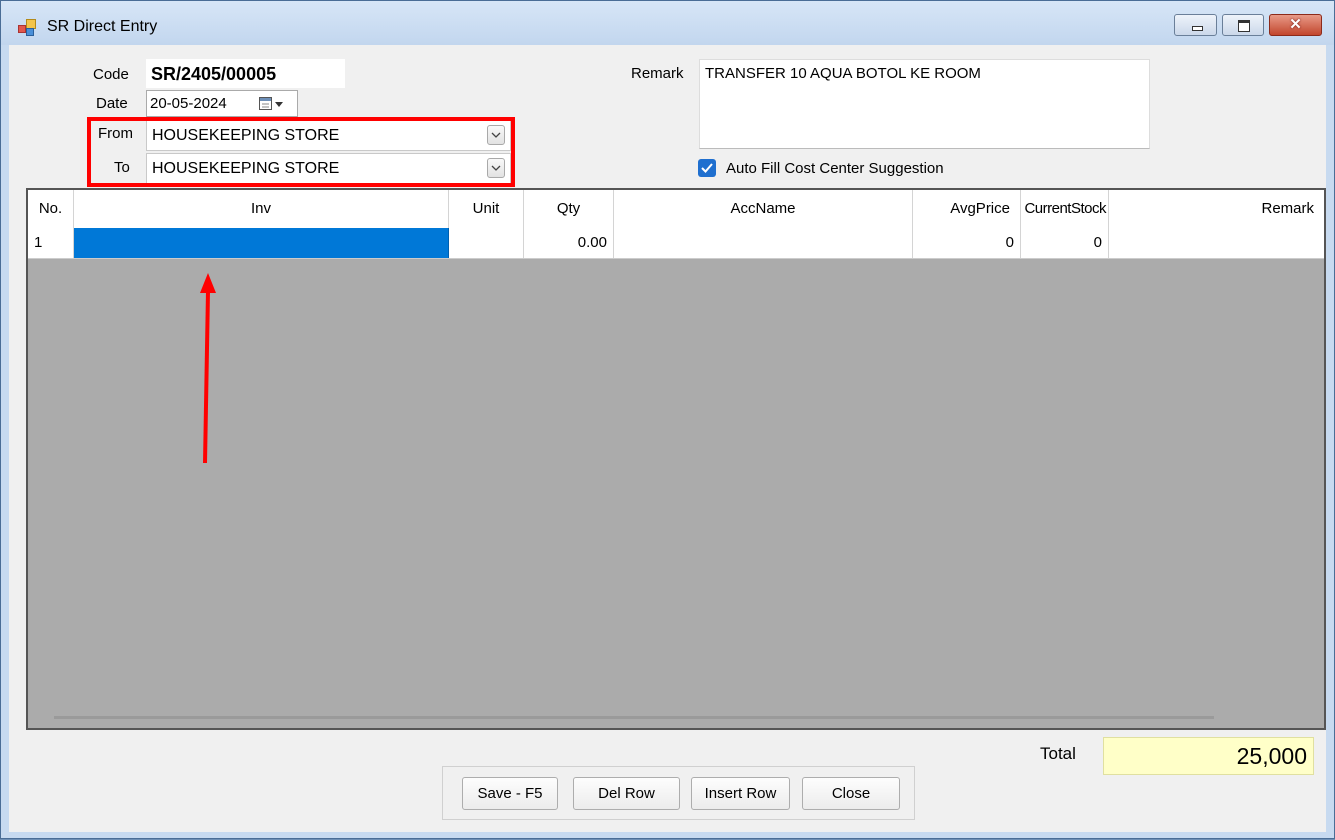  Describe the element at coordinates (657, 73) in the screenshot. I see `remark-label: Remark` at that location.